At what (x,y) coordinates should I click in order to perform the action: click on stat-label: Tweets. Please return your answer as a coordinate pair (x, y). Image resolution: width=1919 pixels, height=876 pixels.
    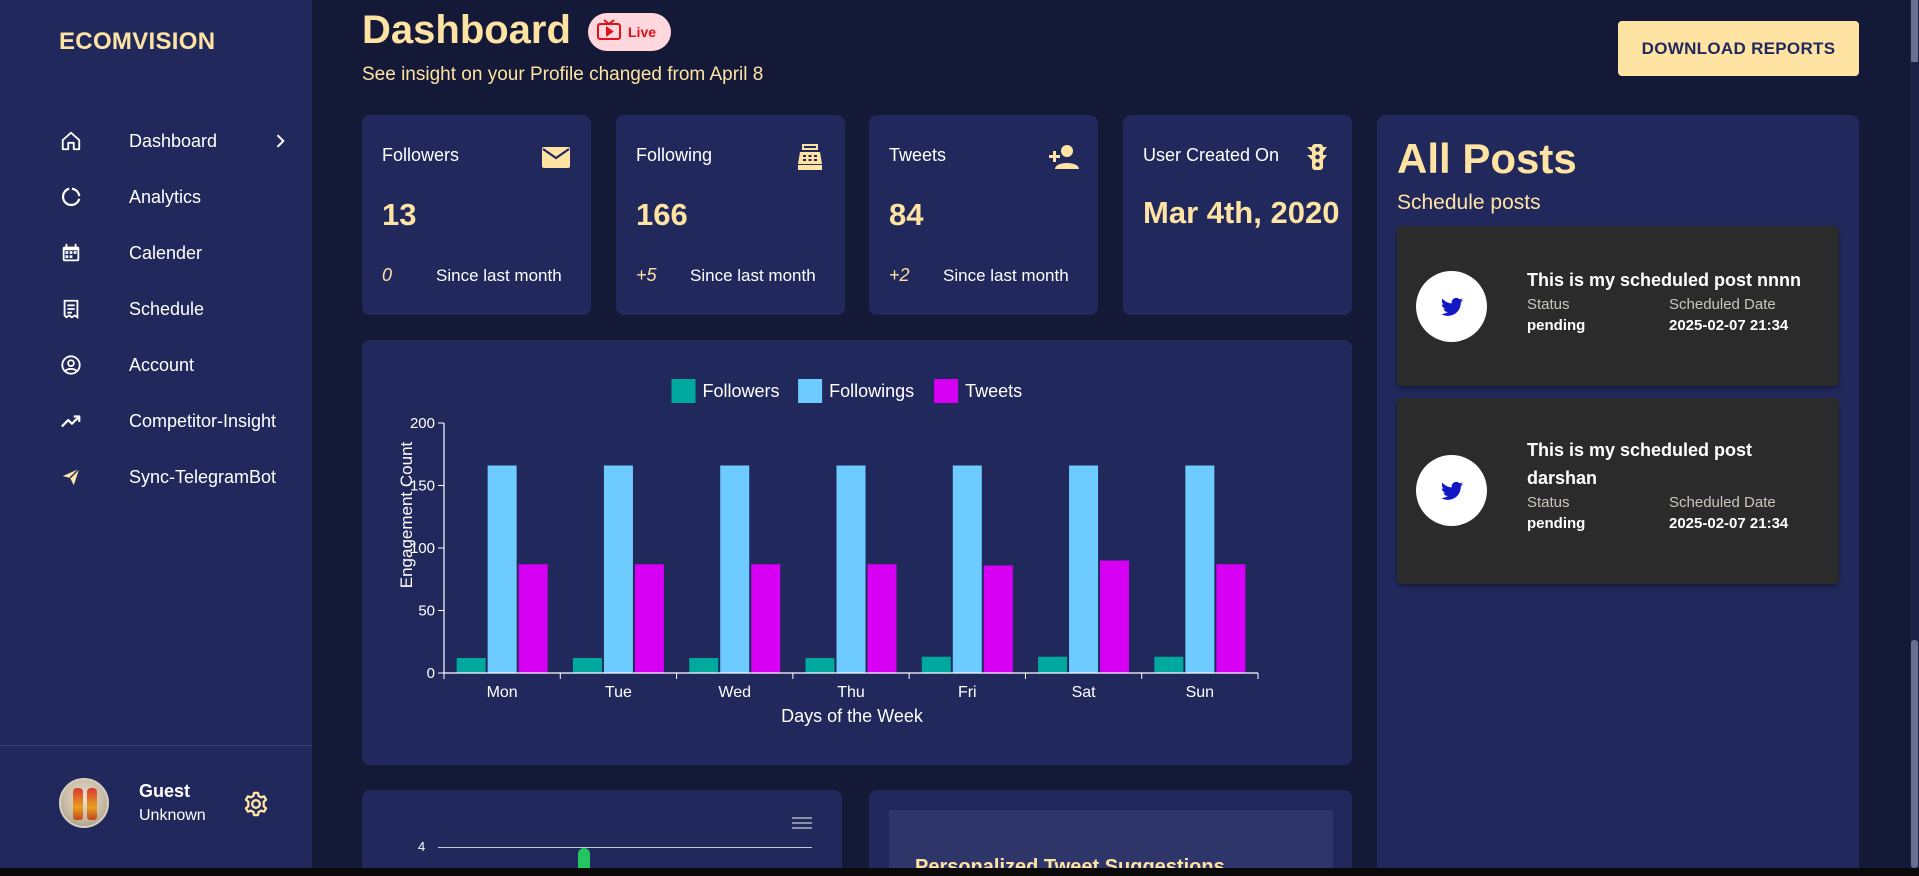
    Looking at the image, I should click on (918, 155).